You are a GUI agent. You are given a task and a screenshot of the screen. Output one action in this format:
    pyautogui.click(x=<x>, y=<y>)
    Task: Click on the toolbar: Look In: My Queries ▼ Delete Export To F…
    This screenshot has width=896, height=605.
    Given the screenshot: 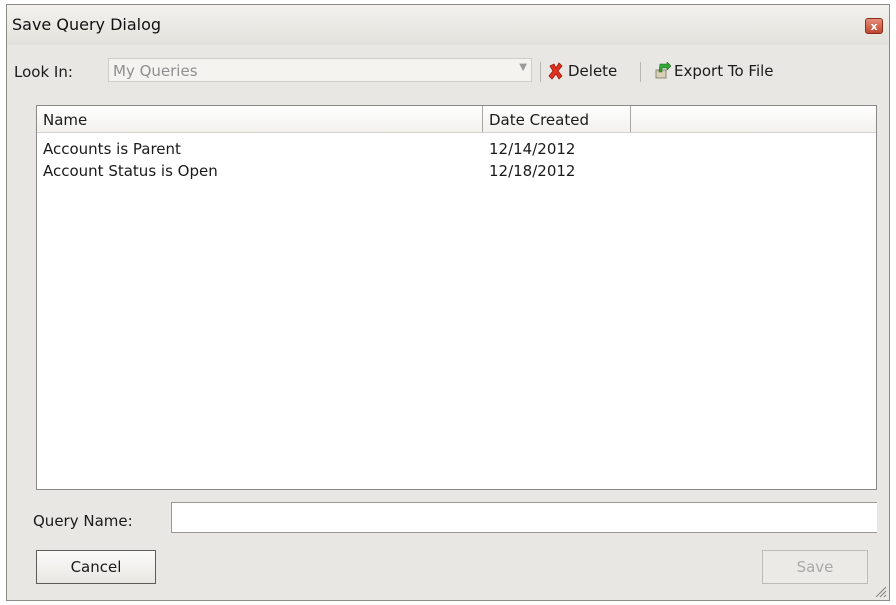 What is the action you would take?
    pyautogui.click(x=448, y=70)
    